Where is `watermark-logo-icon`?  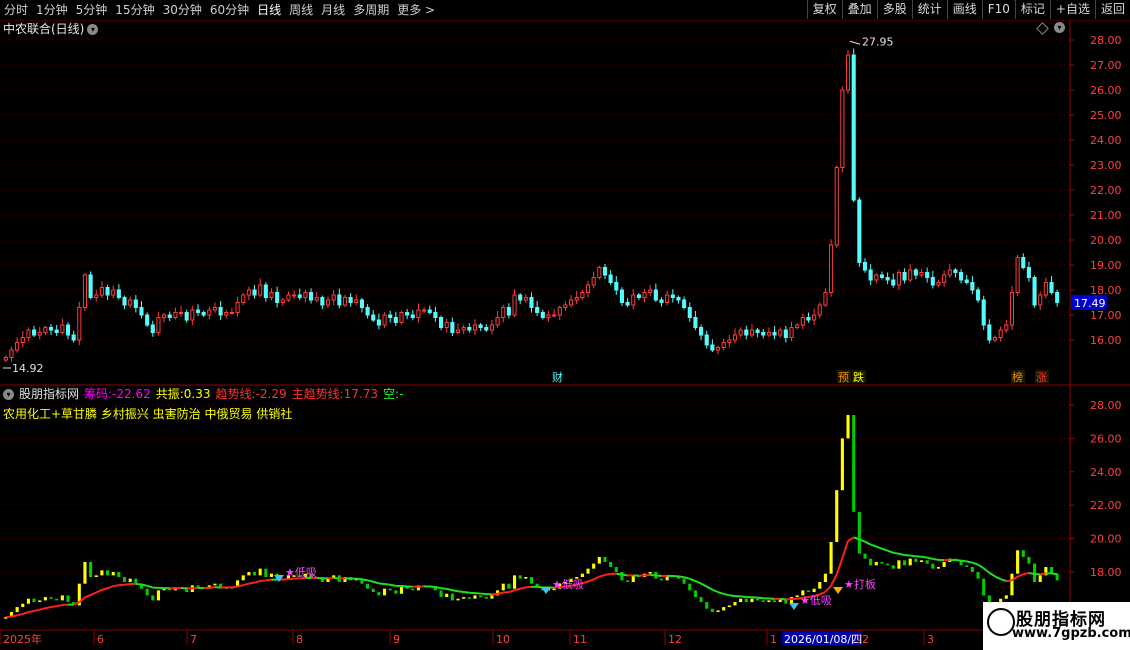 watermark-logo-icon is located at coordinates (1001, 622).